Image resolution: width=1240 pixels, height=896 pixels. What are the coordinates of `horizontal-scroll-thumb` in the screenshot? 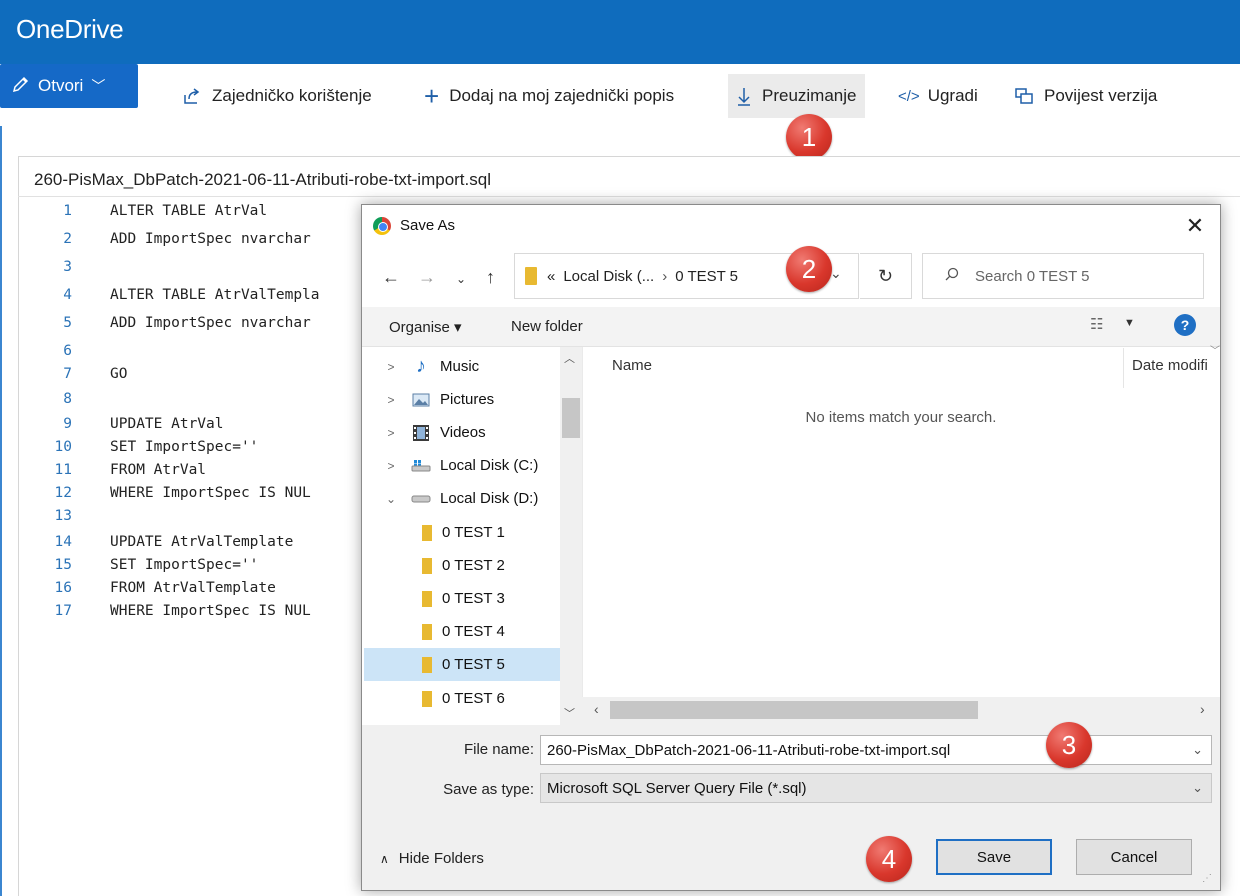 It's located at (794, 710).